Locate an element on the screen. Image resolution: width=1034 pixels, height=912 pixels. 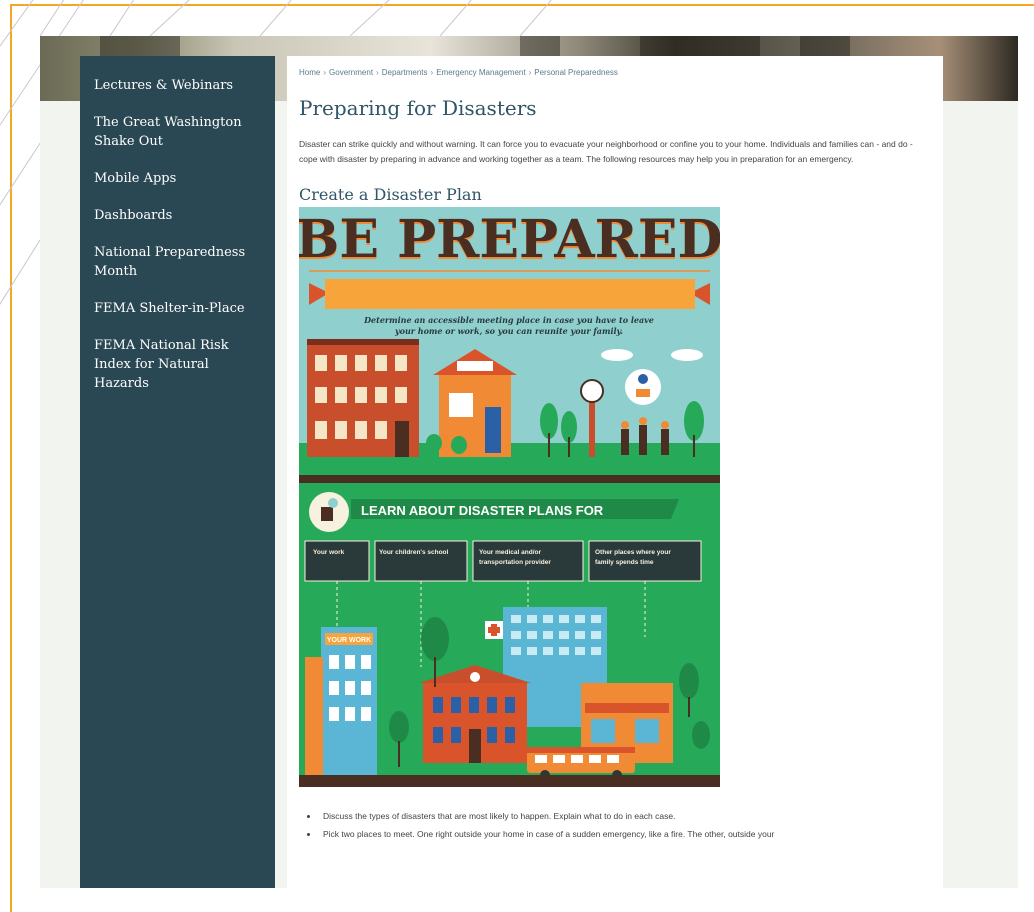
sidebar-item-fema-shelter-in-place: FEMA Shelter-in-Place is located at coordinates (177, 308).